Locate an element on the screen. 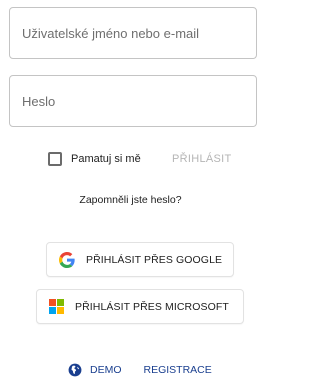 This screenshot has height=378, width=320. remember-me-label: Pamatuj si mě is located at coordinates (106, 159).